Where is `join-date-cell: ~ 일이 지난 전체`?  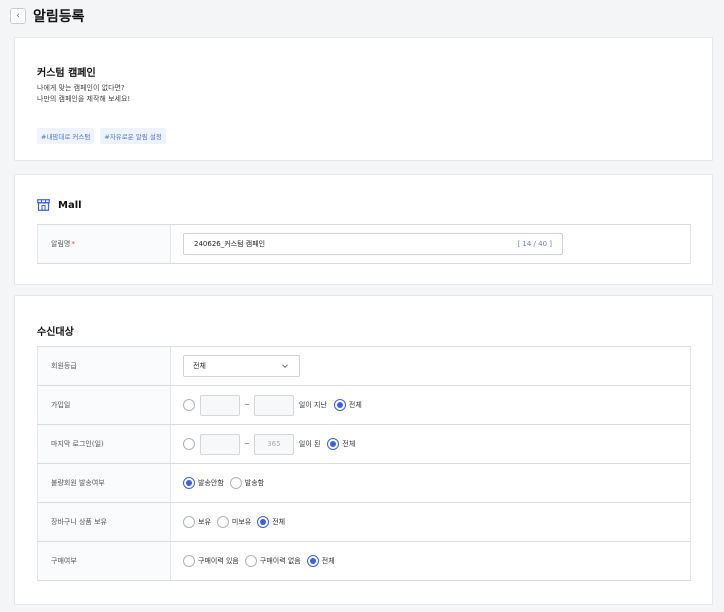
join-date-cell: ~ 일이 지난 전체 is located at coordinates (430, 405).